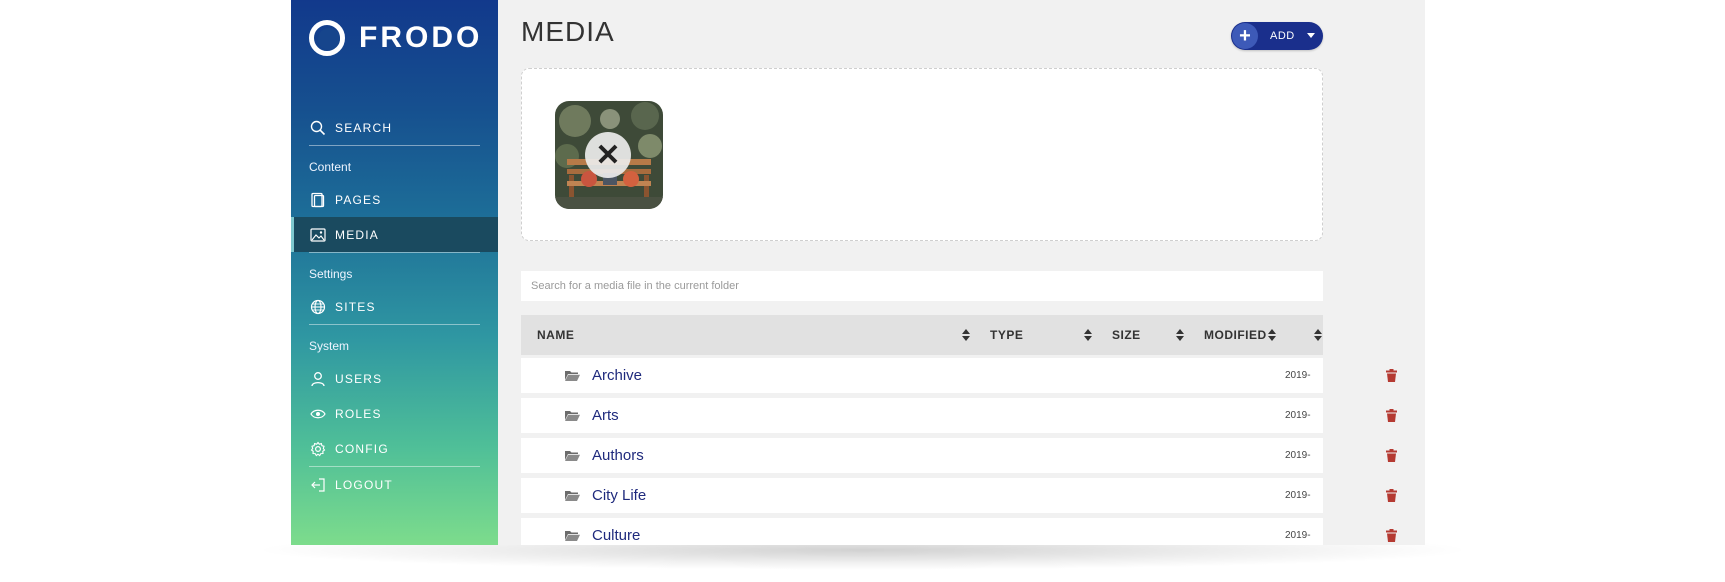  What do you see at coordinates (959, 467) in the screenshot?
I see `table-row: Authors 2019-03-11` at bounding box center [959, 467].